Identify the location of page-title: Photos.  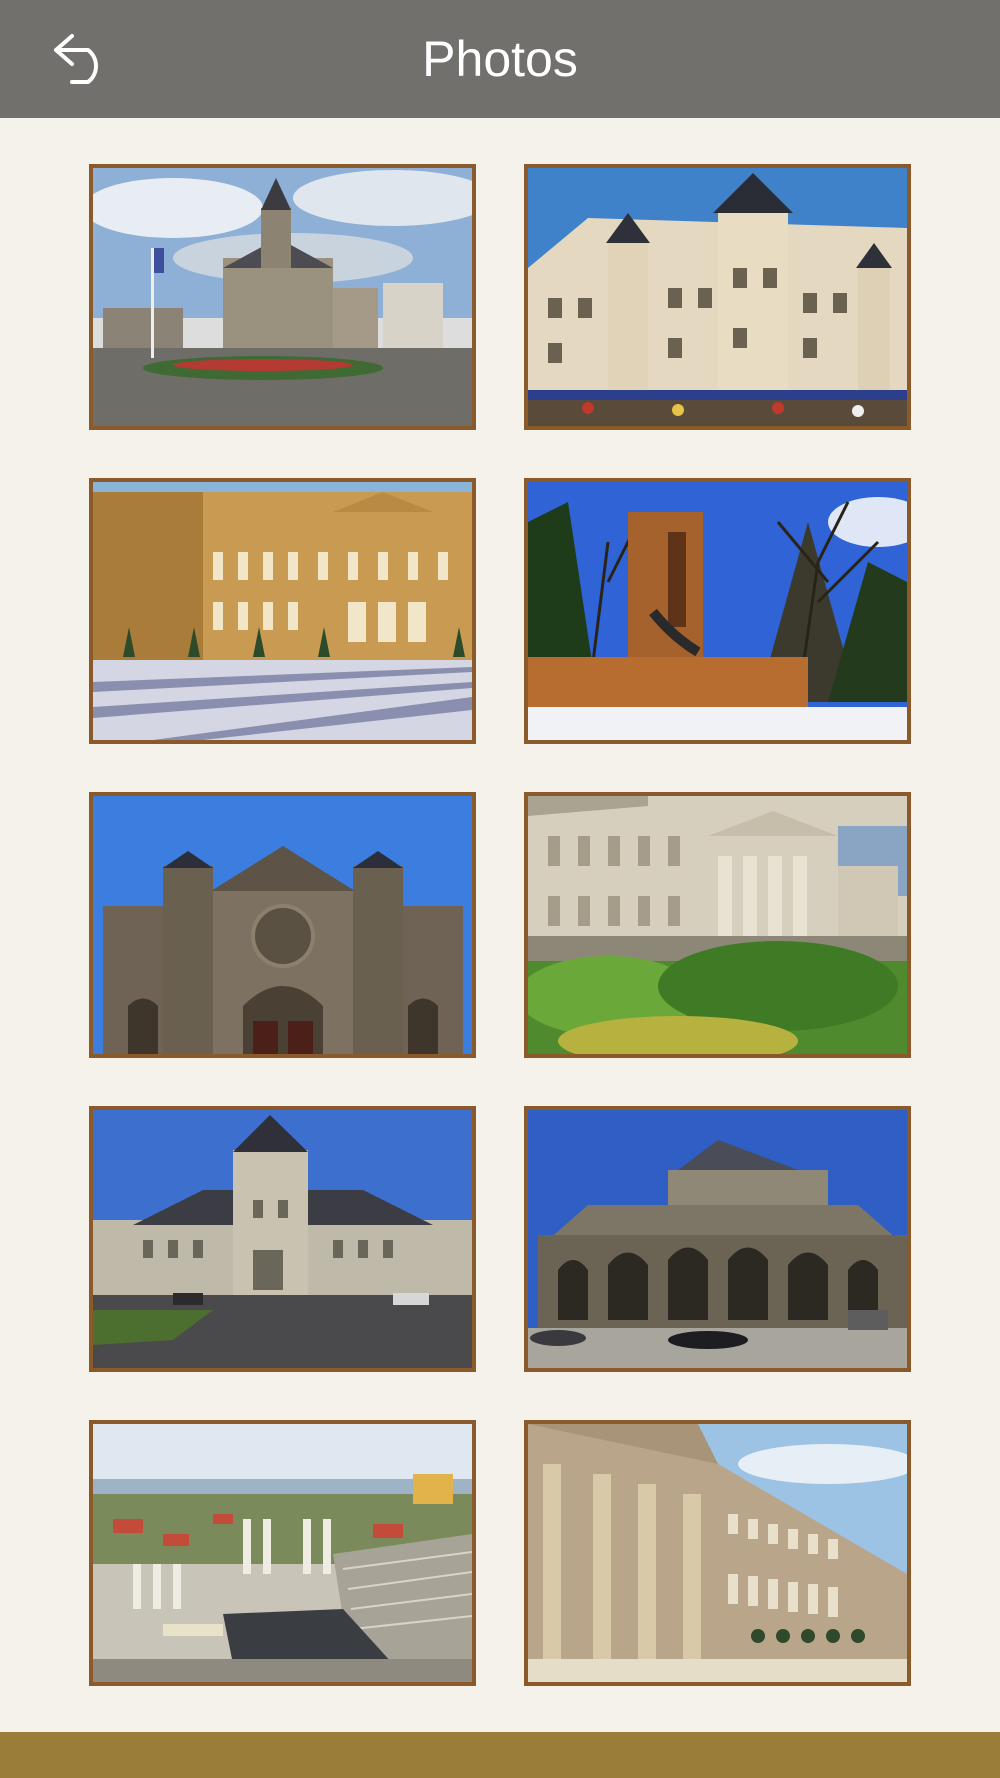
(500, 59).